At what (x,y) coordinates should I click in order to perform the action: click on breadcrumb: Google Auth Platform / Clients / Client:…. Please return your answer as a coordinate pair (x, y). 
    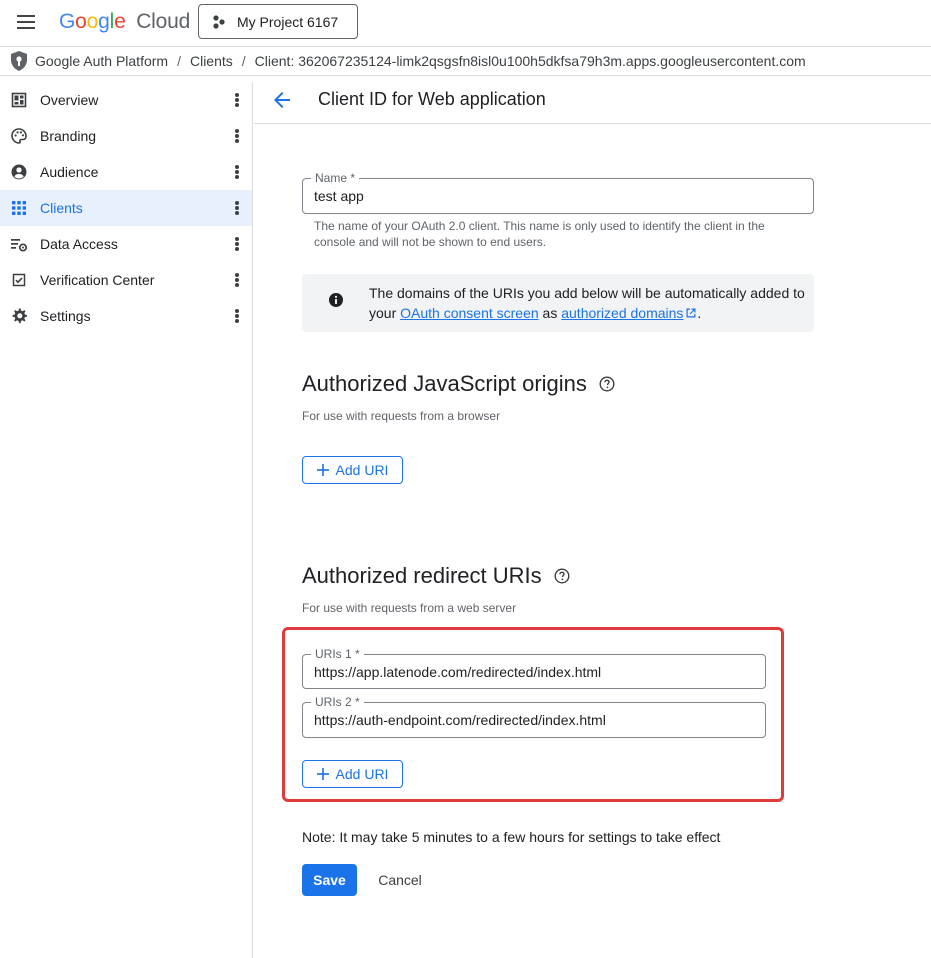
    Looking at the image, I should click on (465, 61).